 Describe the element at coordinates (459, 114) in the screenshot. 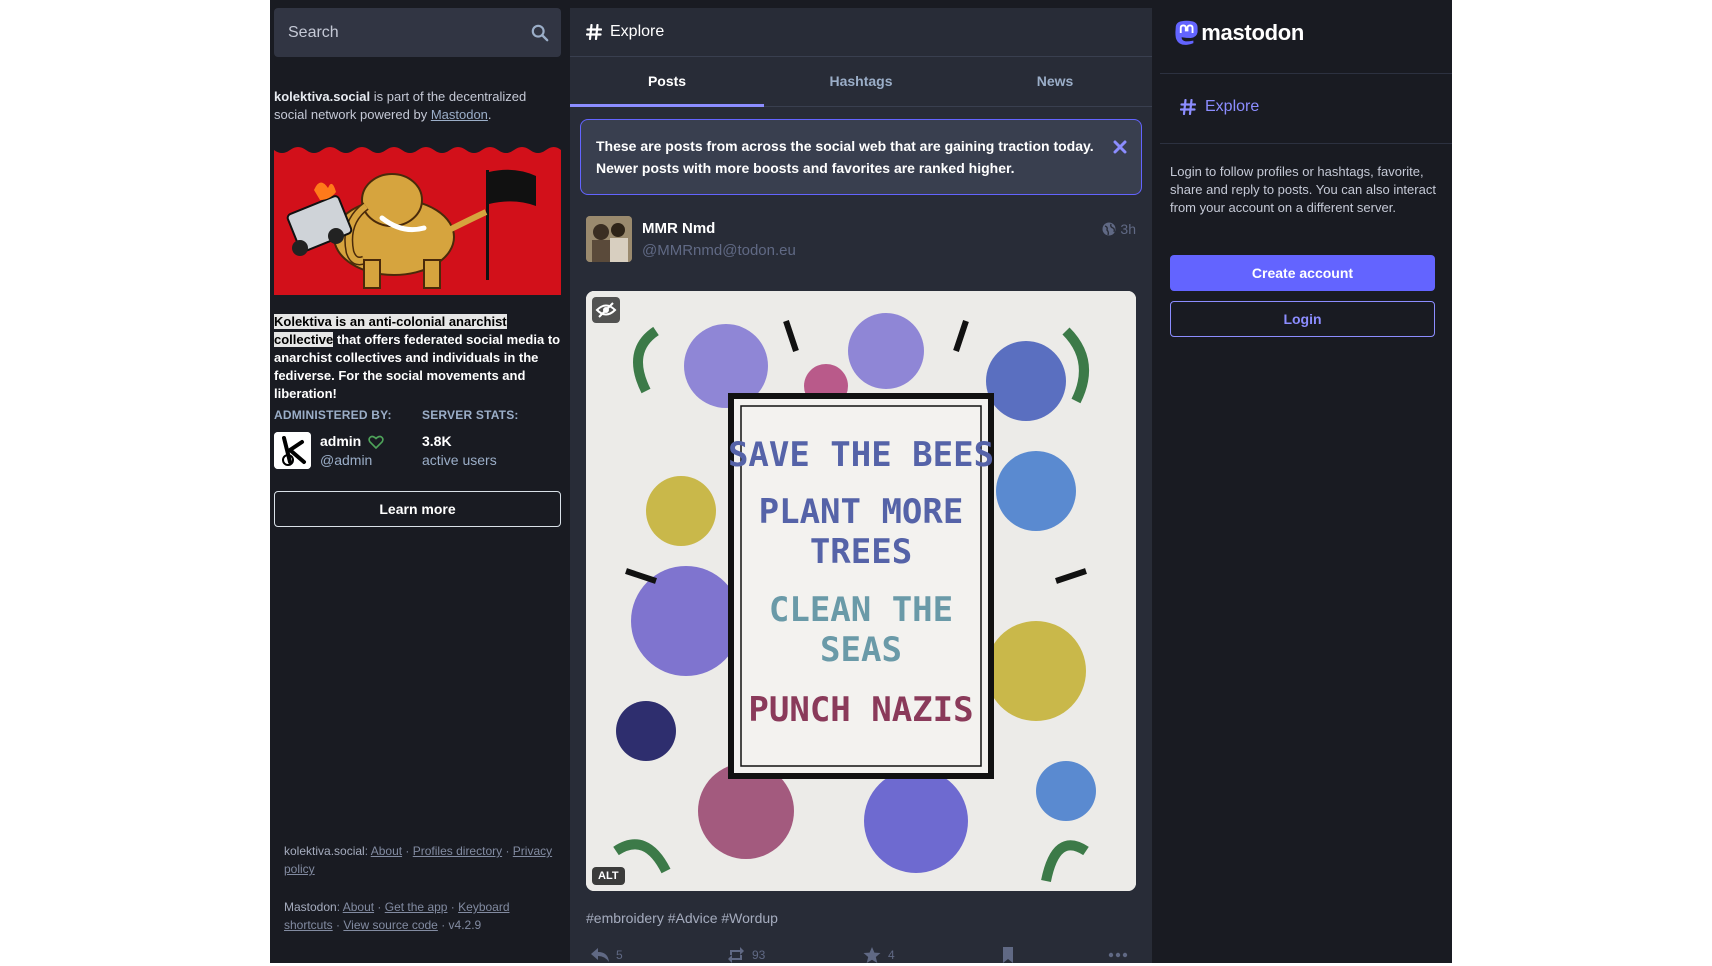

I see `mastodon-link: Mastodon` at that location.